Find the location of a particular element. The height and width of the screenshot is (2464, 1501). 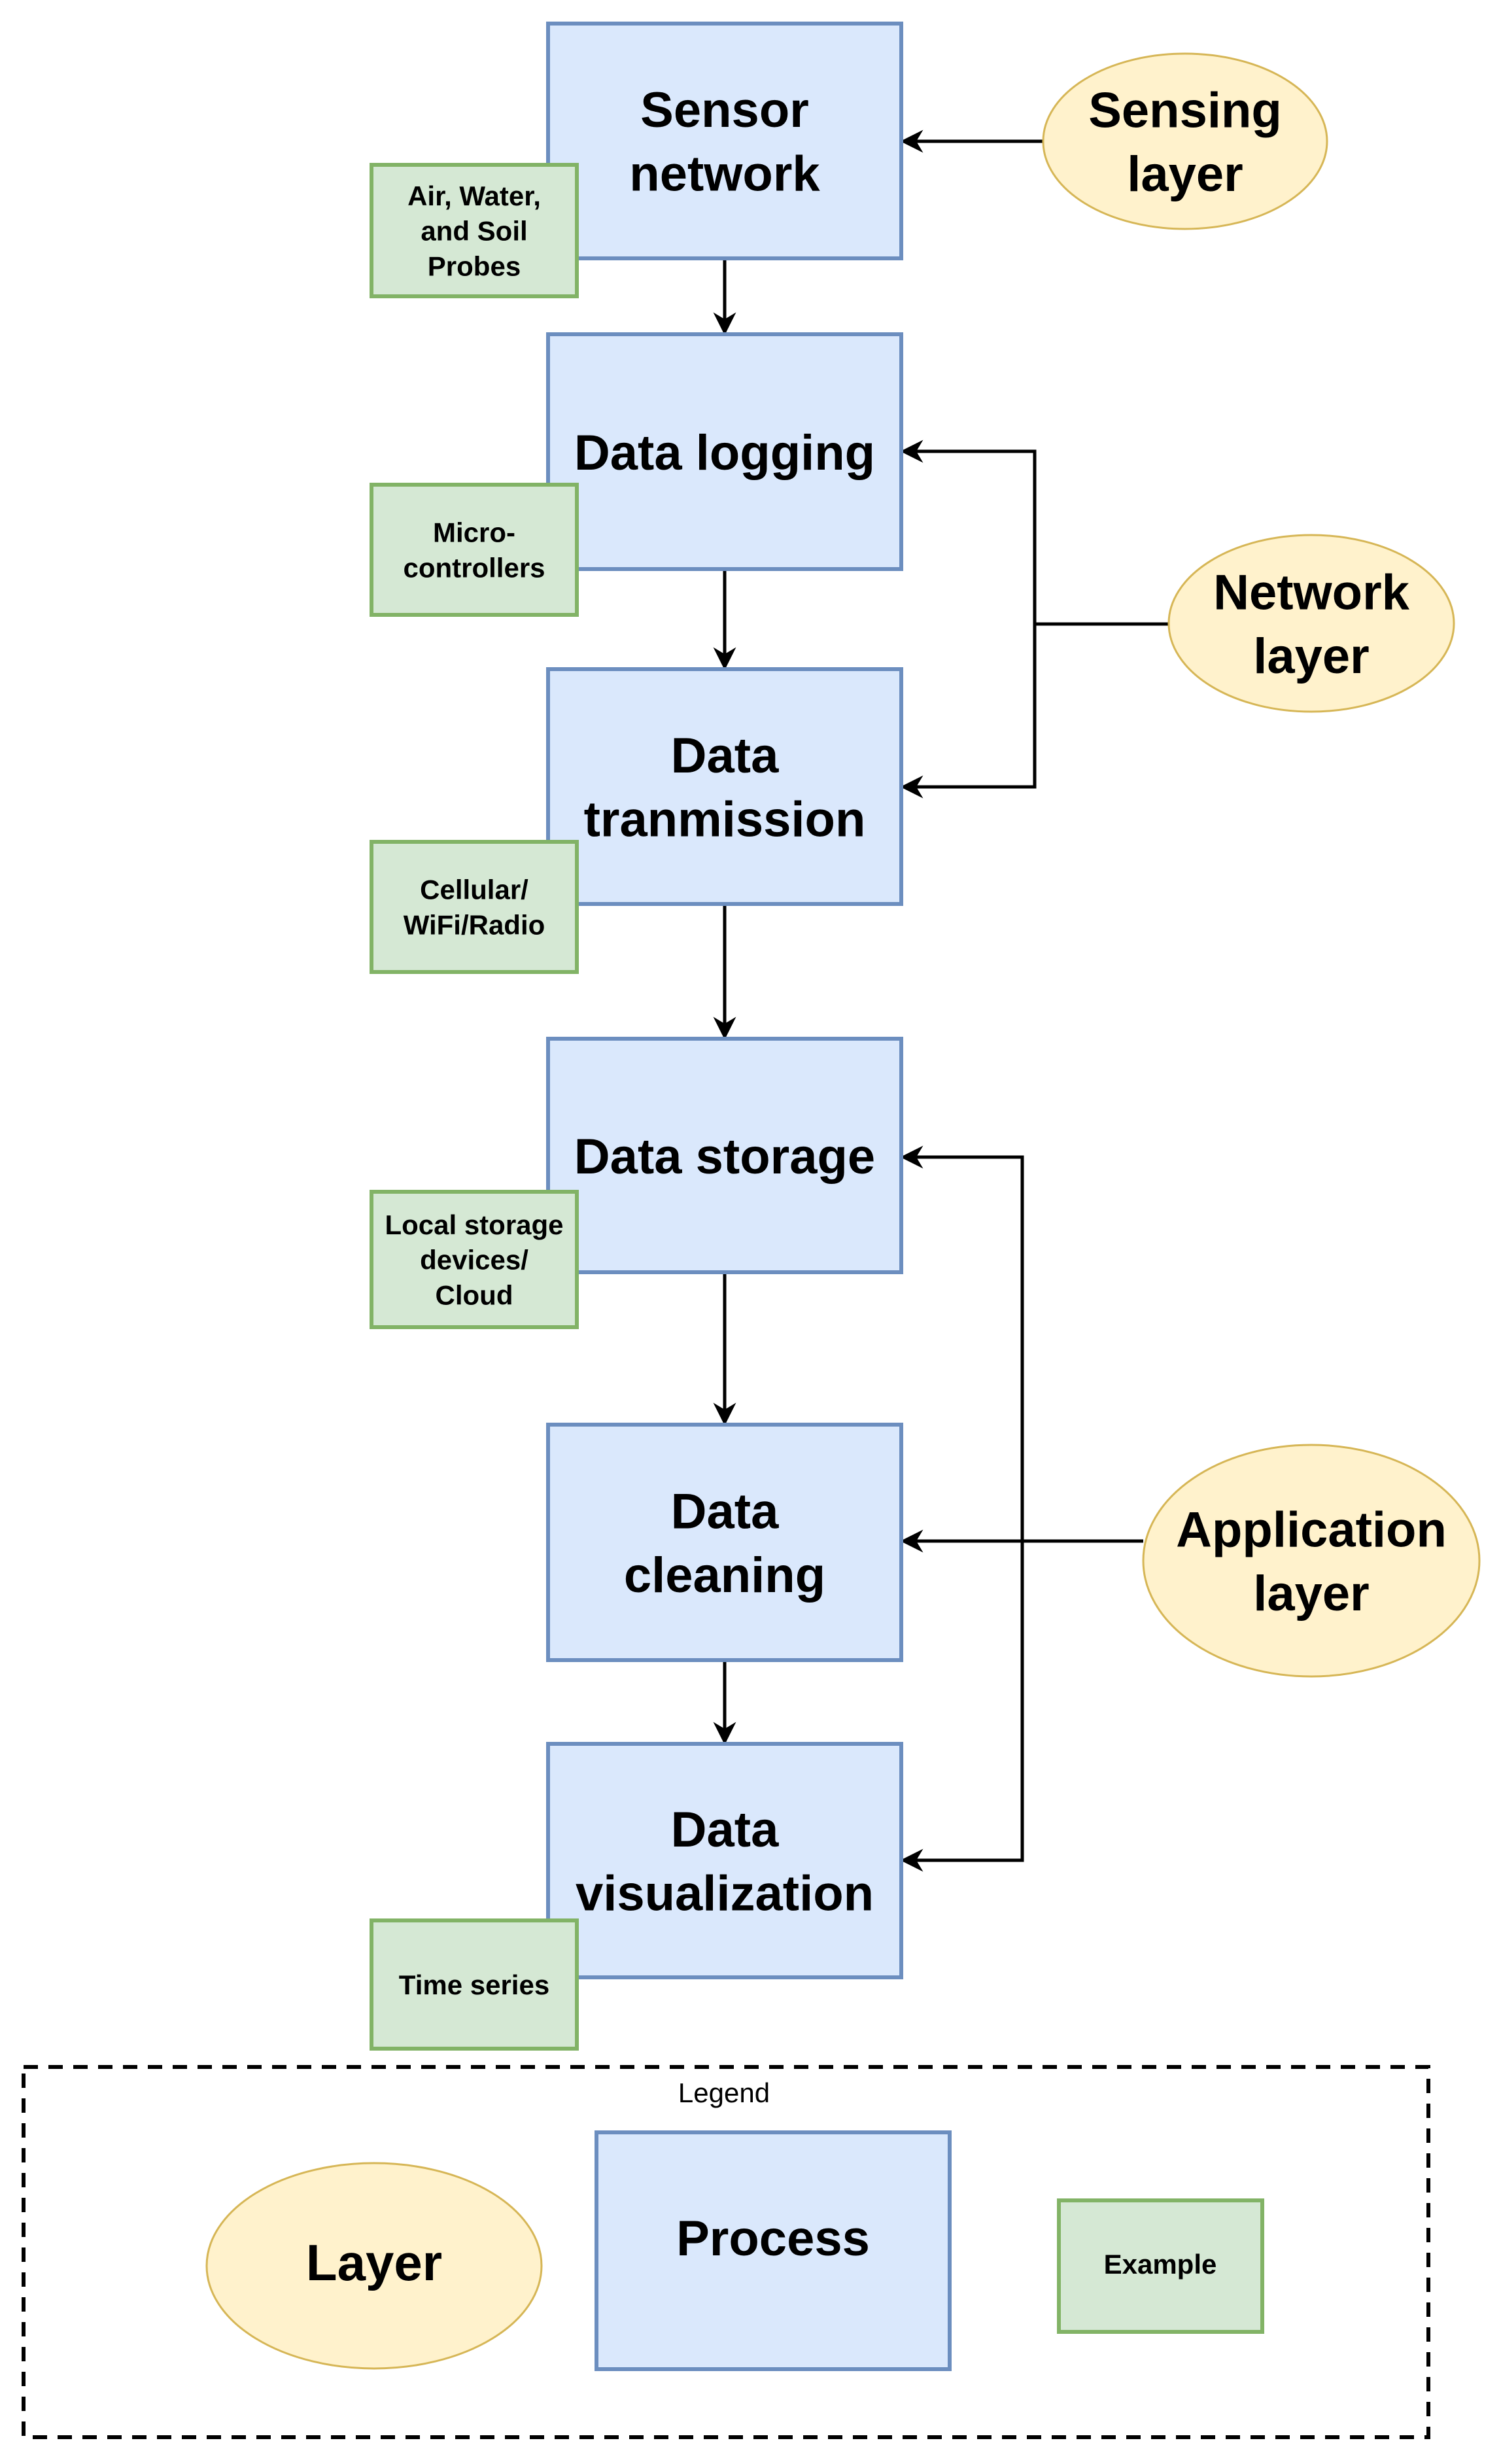

process-label: Data storage is located at coordinates (724, 1157).